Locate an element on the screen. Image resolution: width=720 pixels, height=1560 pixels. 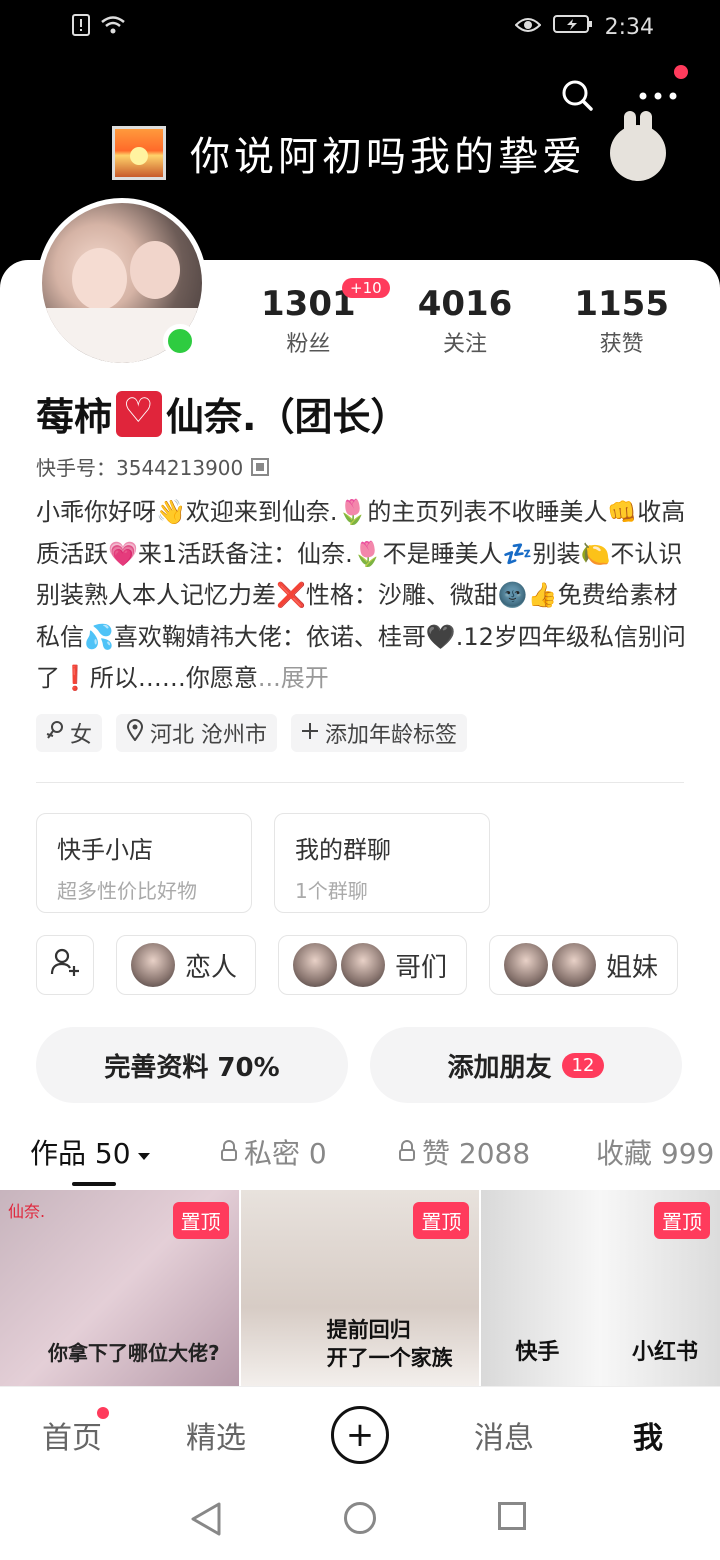
profile-stats: 1301 粉丝 +10 4016 关注 1155 获赞 is located at coordinates (465, 318).